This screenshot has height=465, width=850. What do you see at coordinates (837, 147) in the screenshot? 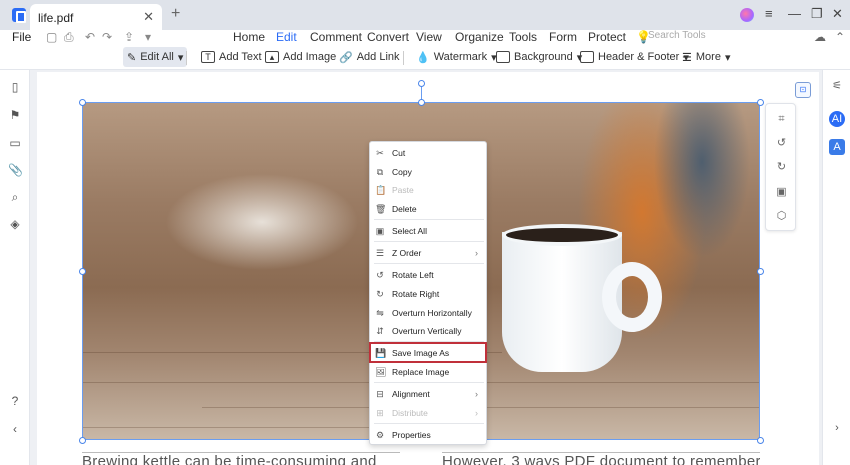
I see `translate-icon: A` at bounding box center [837, 147].